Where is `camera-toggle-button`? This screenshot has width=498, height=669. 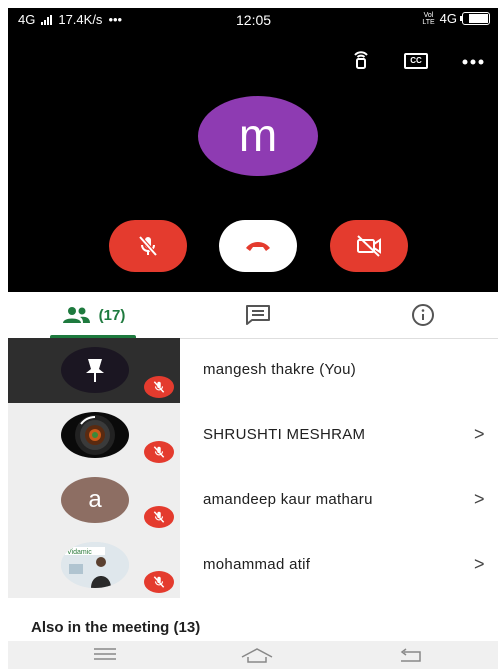 camera-toggle-button is located at coordinates (369, 246).